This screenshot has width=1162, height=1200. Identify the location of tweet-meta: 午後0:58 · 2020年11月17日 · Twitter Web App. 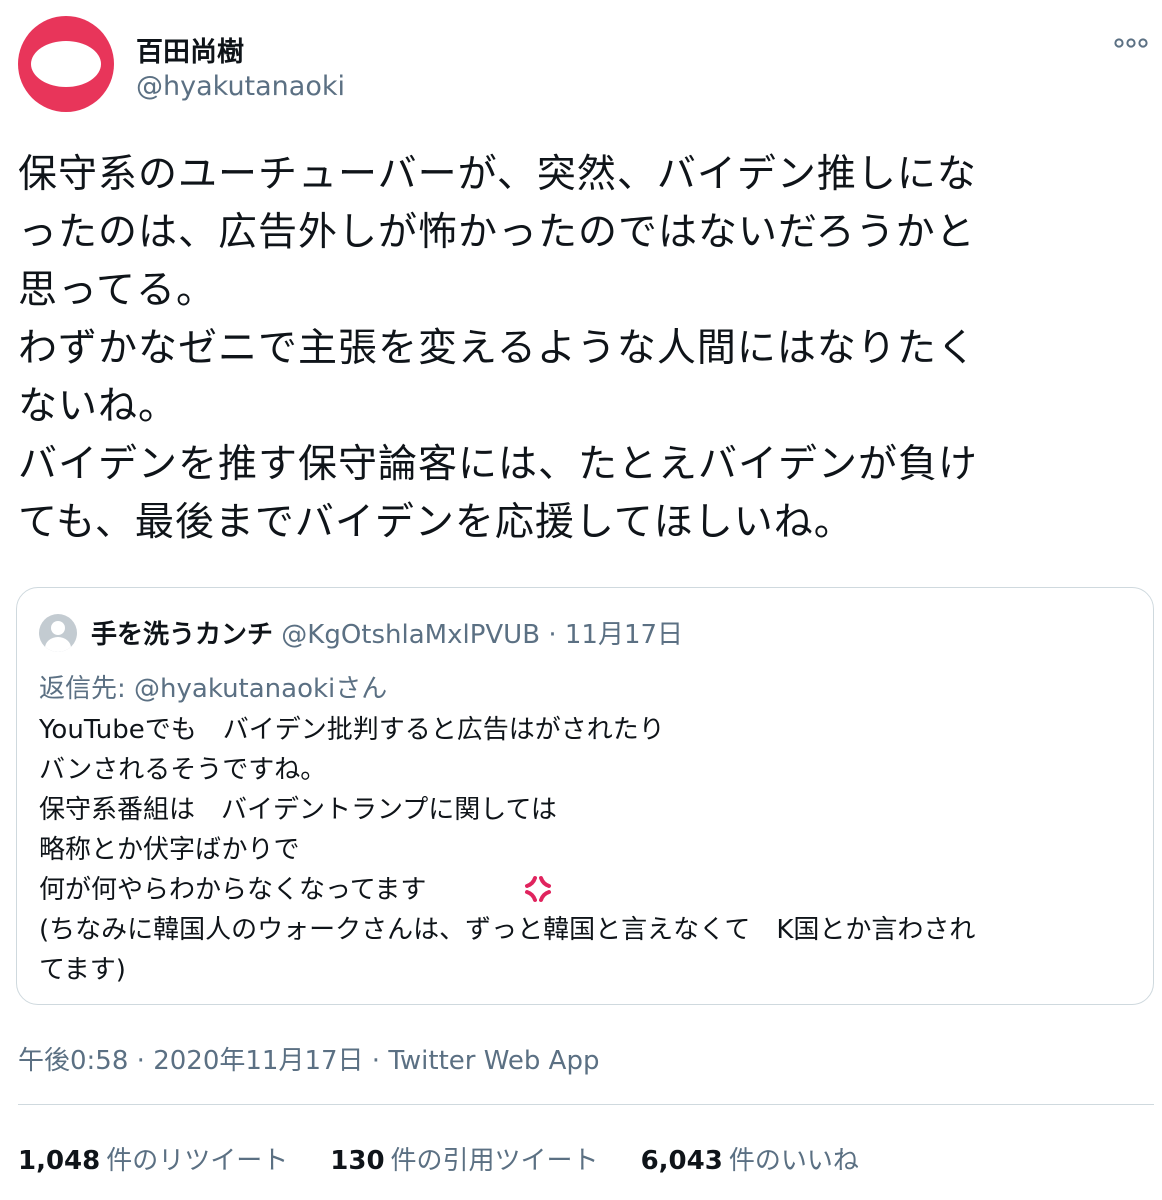
(308, 1058).